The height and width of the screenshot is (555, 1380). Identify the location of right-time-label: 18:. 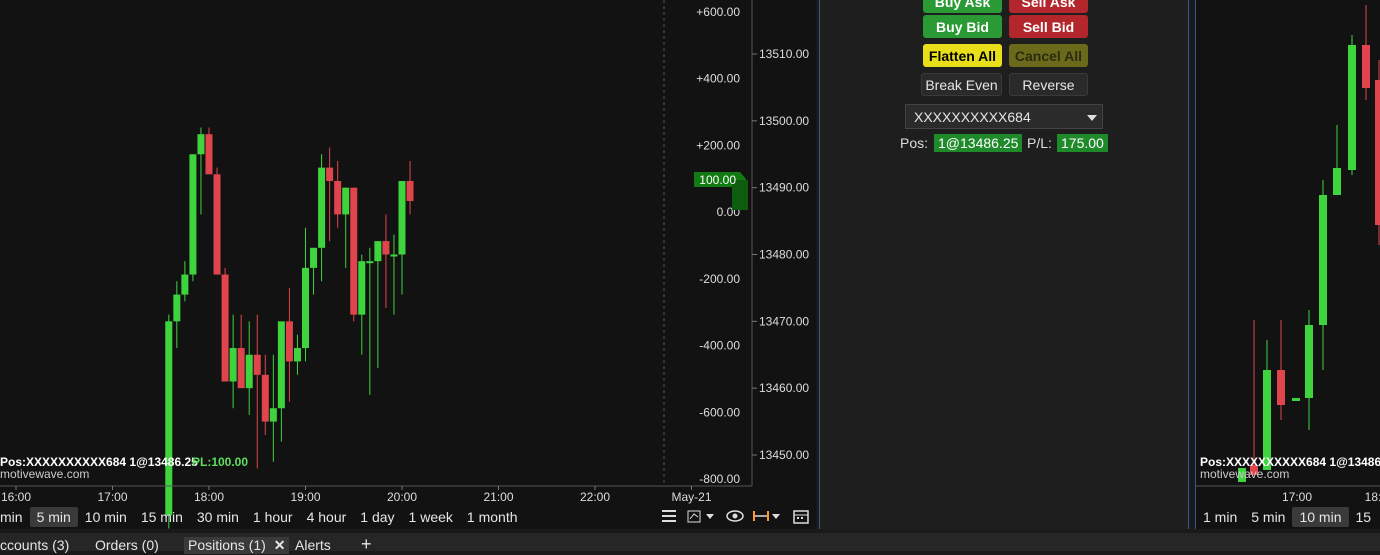
(1372, 497).